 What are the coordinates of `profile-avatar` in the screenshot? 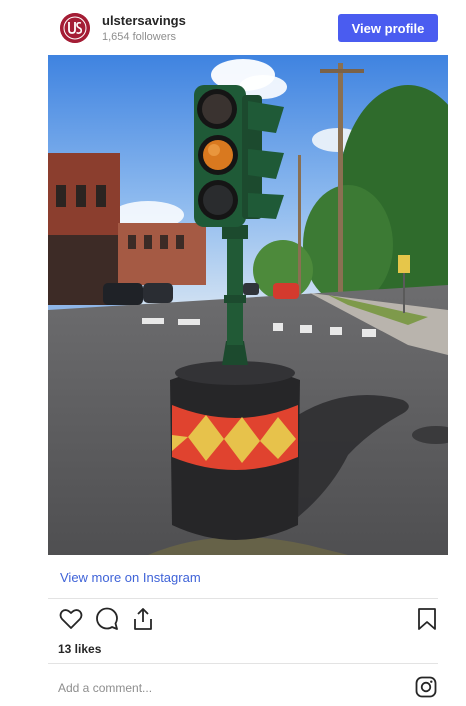 It's located at (75, 28).